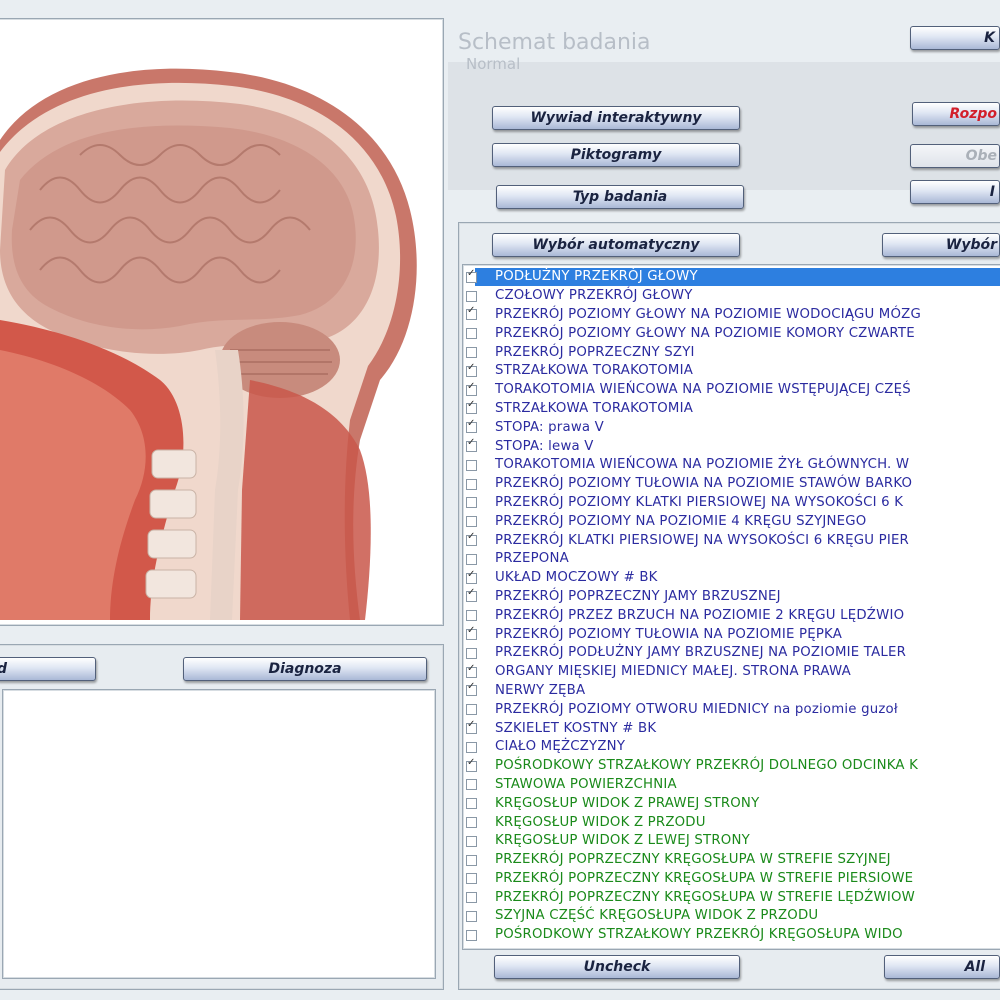 The width and height of the screenshot is (1000, 1000). What do you see at coordinates (549, 427) in the screenshot?
I see `list-item-label: STOPA: prawa V` at bounding box center [549, 427].